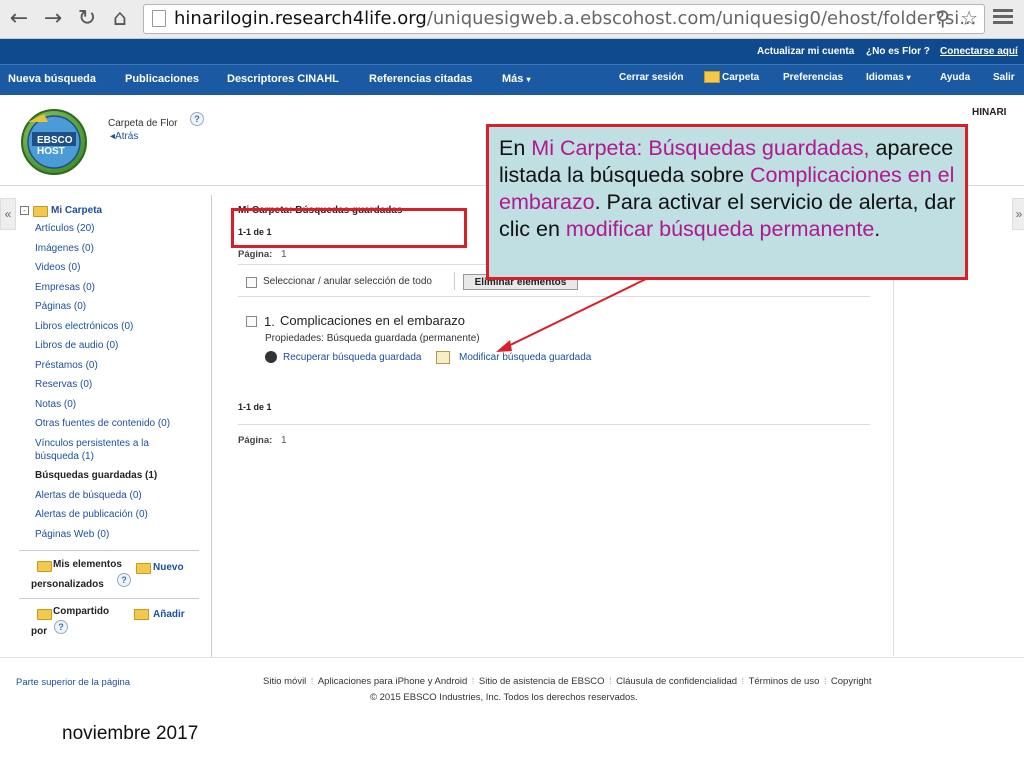 This screenshot has width=1024, height=768. What do you see at coordinates (955, 77) in the screenshot?
I see `nav-help: Ayuda` at bounding box center [955, 77].